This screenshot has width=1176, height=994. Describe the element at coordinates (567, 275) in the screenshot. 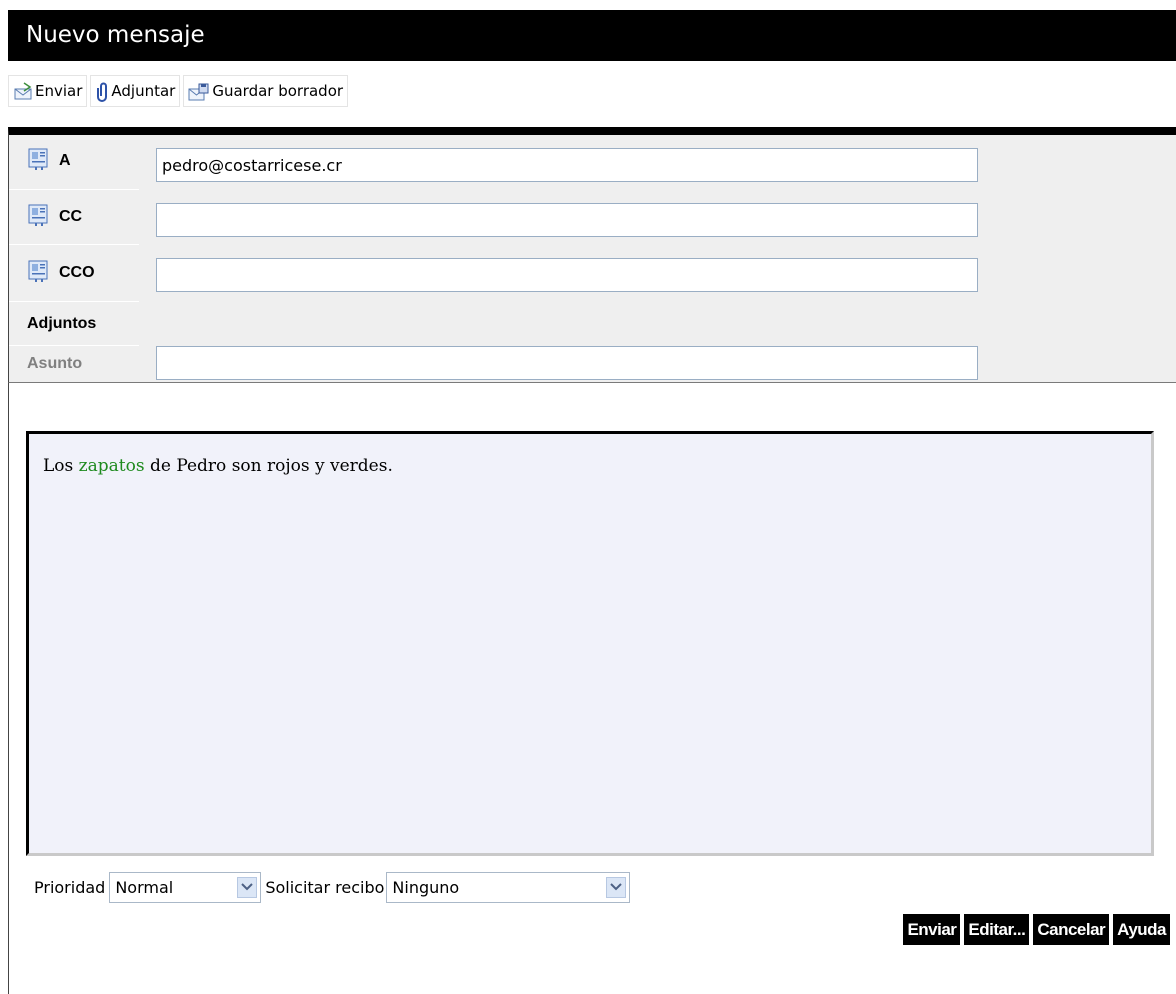

I see `bcc-field` at that location.